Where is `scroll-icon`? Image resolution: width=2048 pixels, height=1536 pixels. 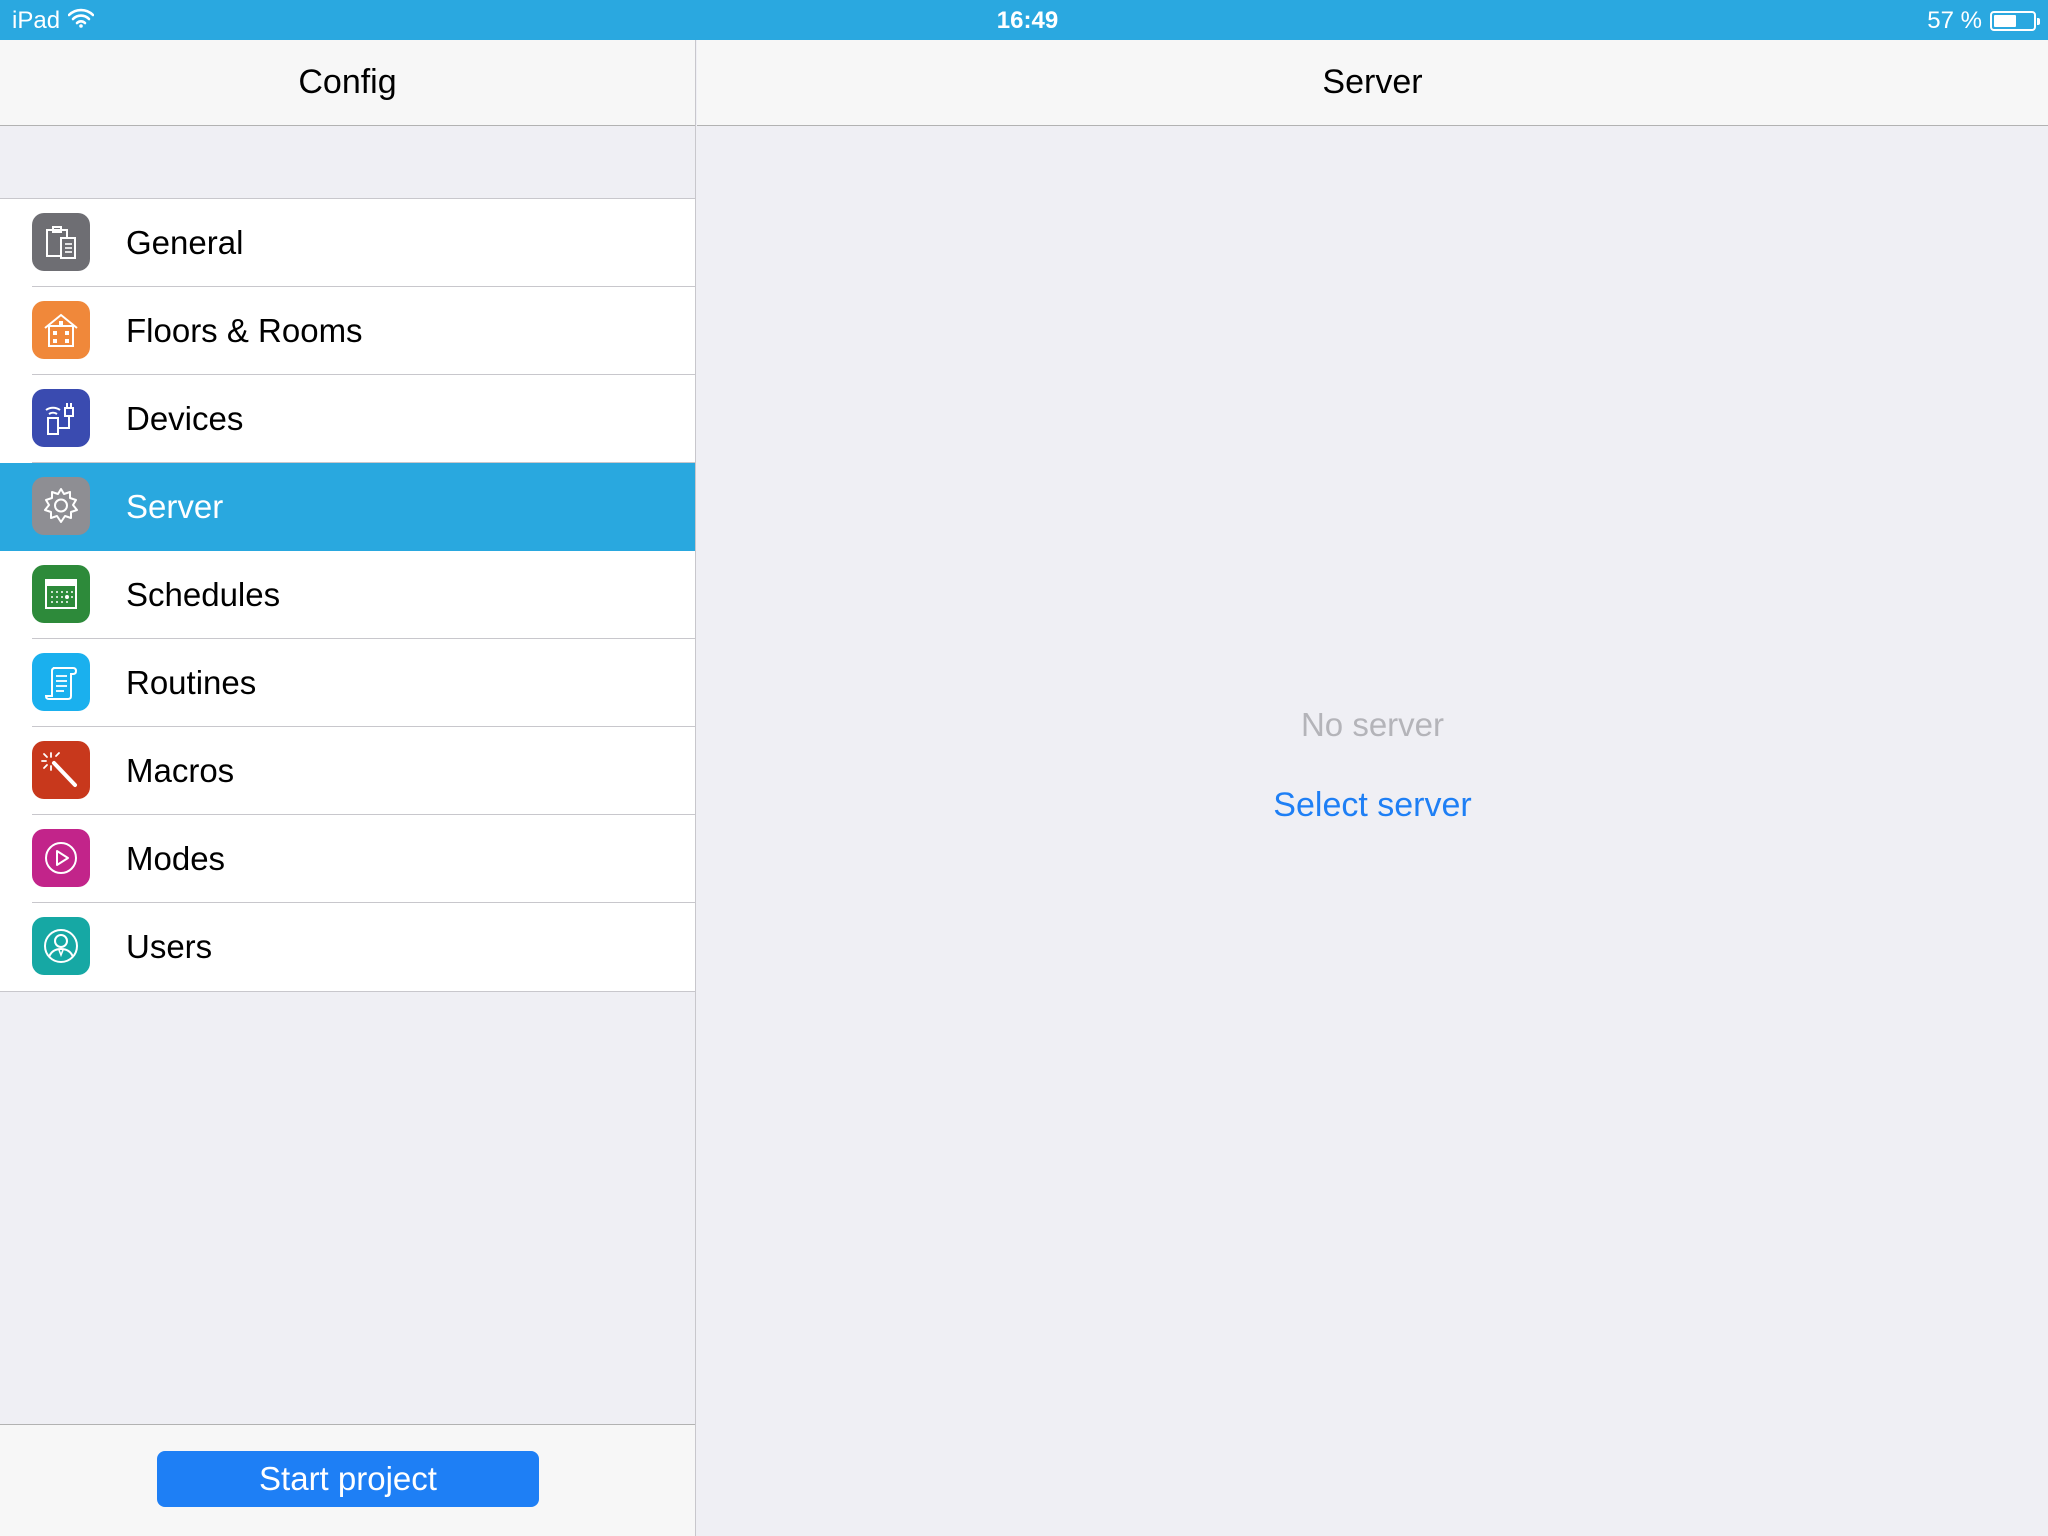
scroll-icon is located at coordinates (61, 682).